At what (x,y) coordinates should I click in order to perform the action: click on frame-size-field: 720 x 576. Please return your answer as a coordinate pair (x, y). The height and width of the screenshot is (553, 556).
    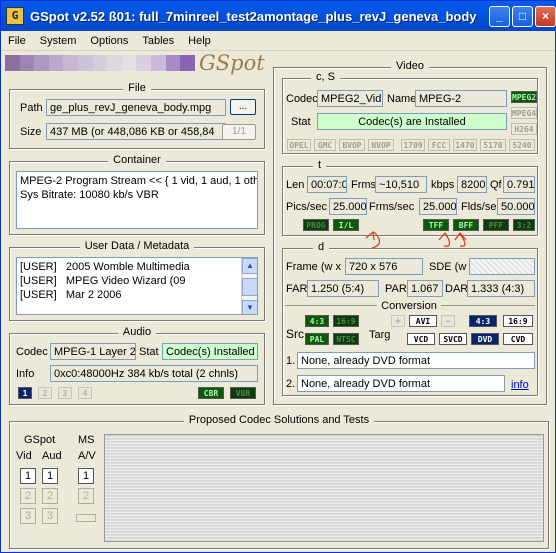
    Looking at the image, I should click on (384, 266).